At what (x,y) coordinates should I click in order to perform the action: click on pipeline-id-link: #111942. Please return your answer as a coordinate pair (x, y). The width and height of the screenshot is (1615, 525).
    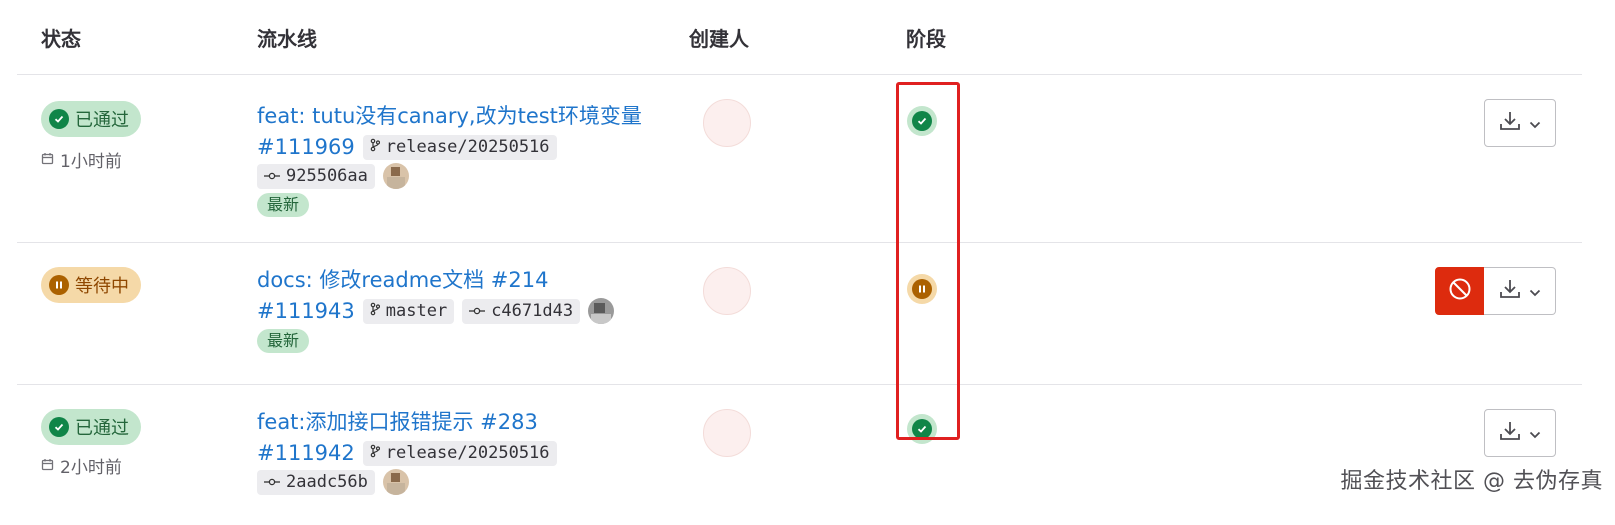
    Looking at the image, I should click on (306, 453).